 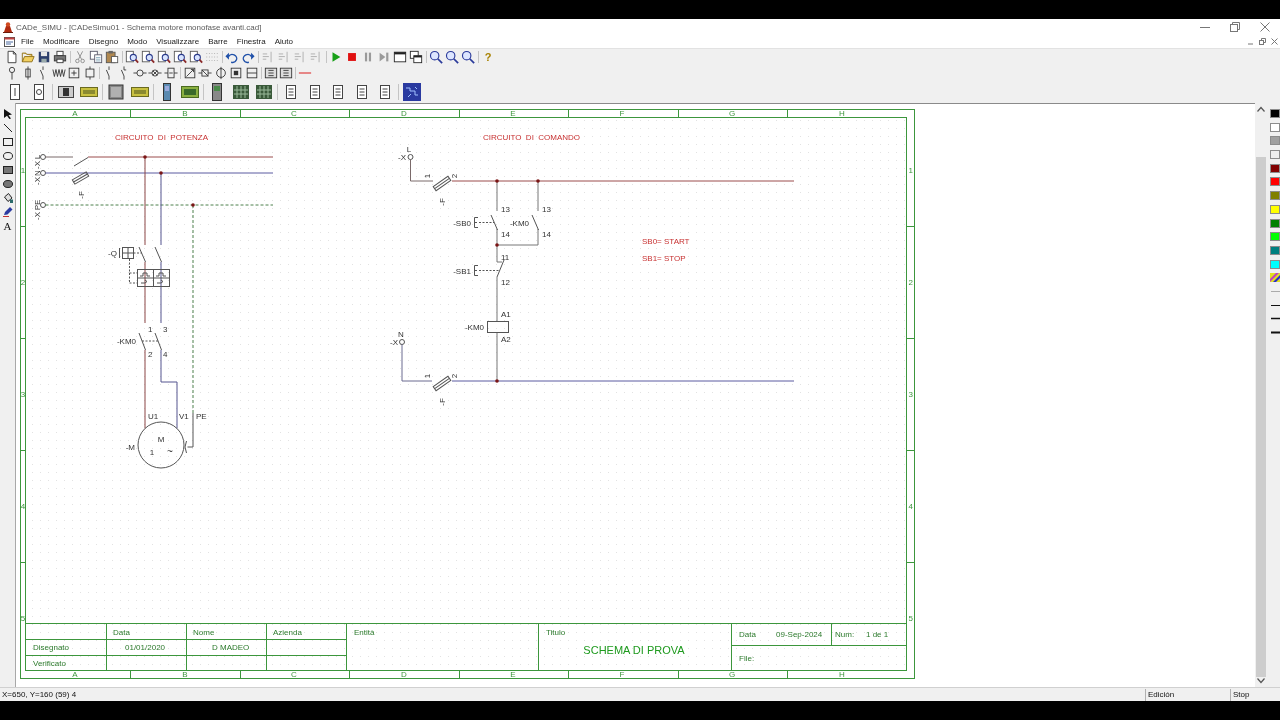 What do you see at coordinates (513, 675) in the screenshot?
I see `column-label: E` at bounding box center [513, 675].